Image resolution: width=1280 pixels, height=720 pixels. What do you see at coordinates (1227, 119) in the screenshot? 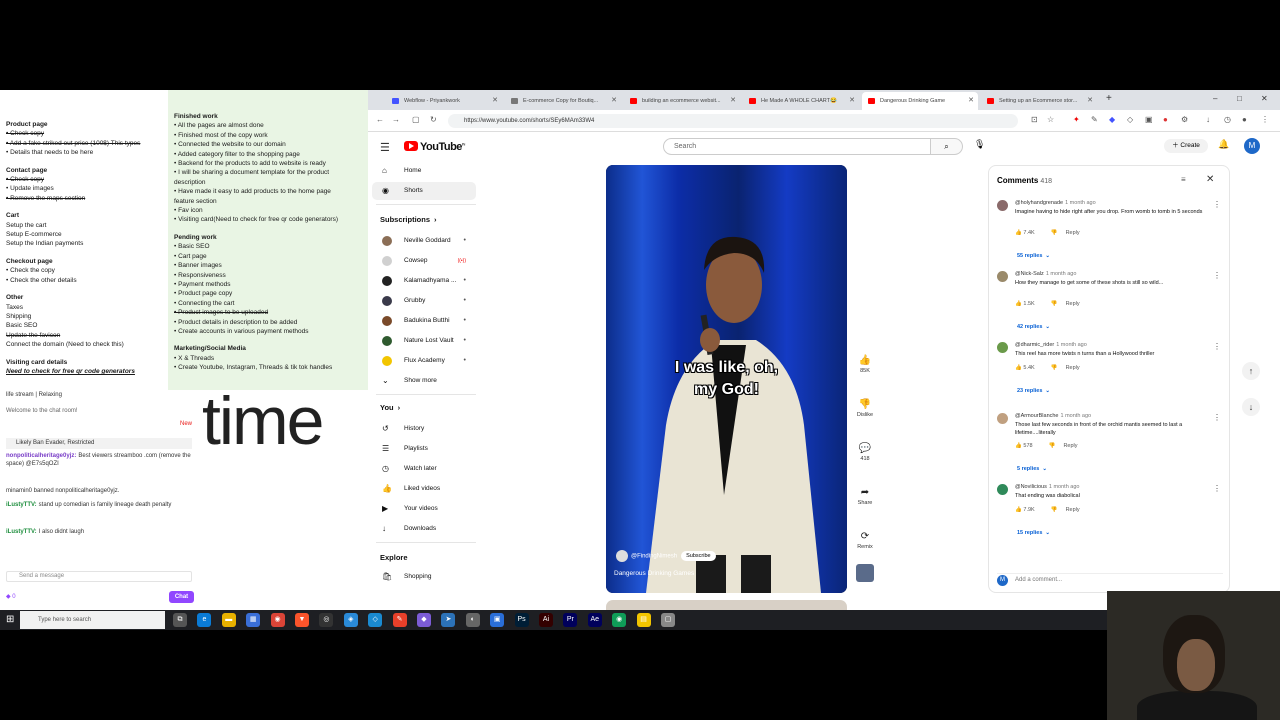
I see `history-icon: ◷` at bounding box center [1227, 119].